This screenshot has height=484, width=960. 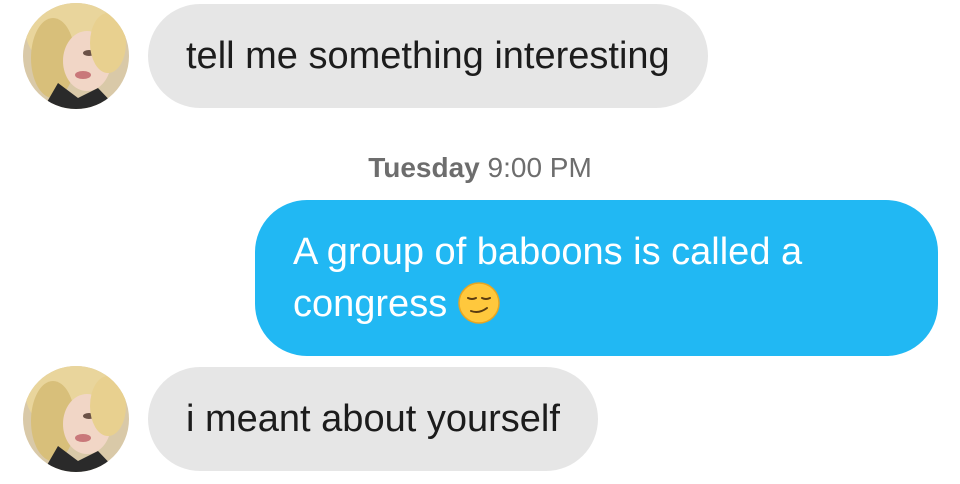 I want to click on timestamp-time: 9:00 PM, so click(x=539, y=167).